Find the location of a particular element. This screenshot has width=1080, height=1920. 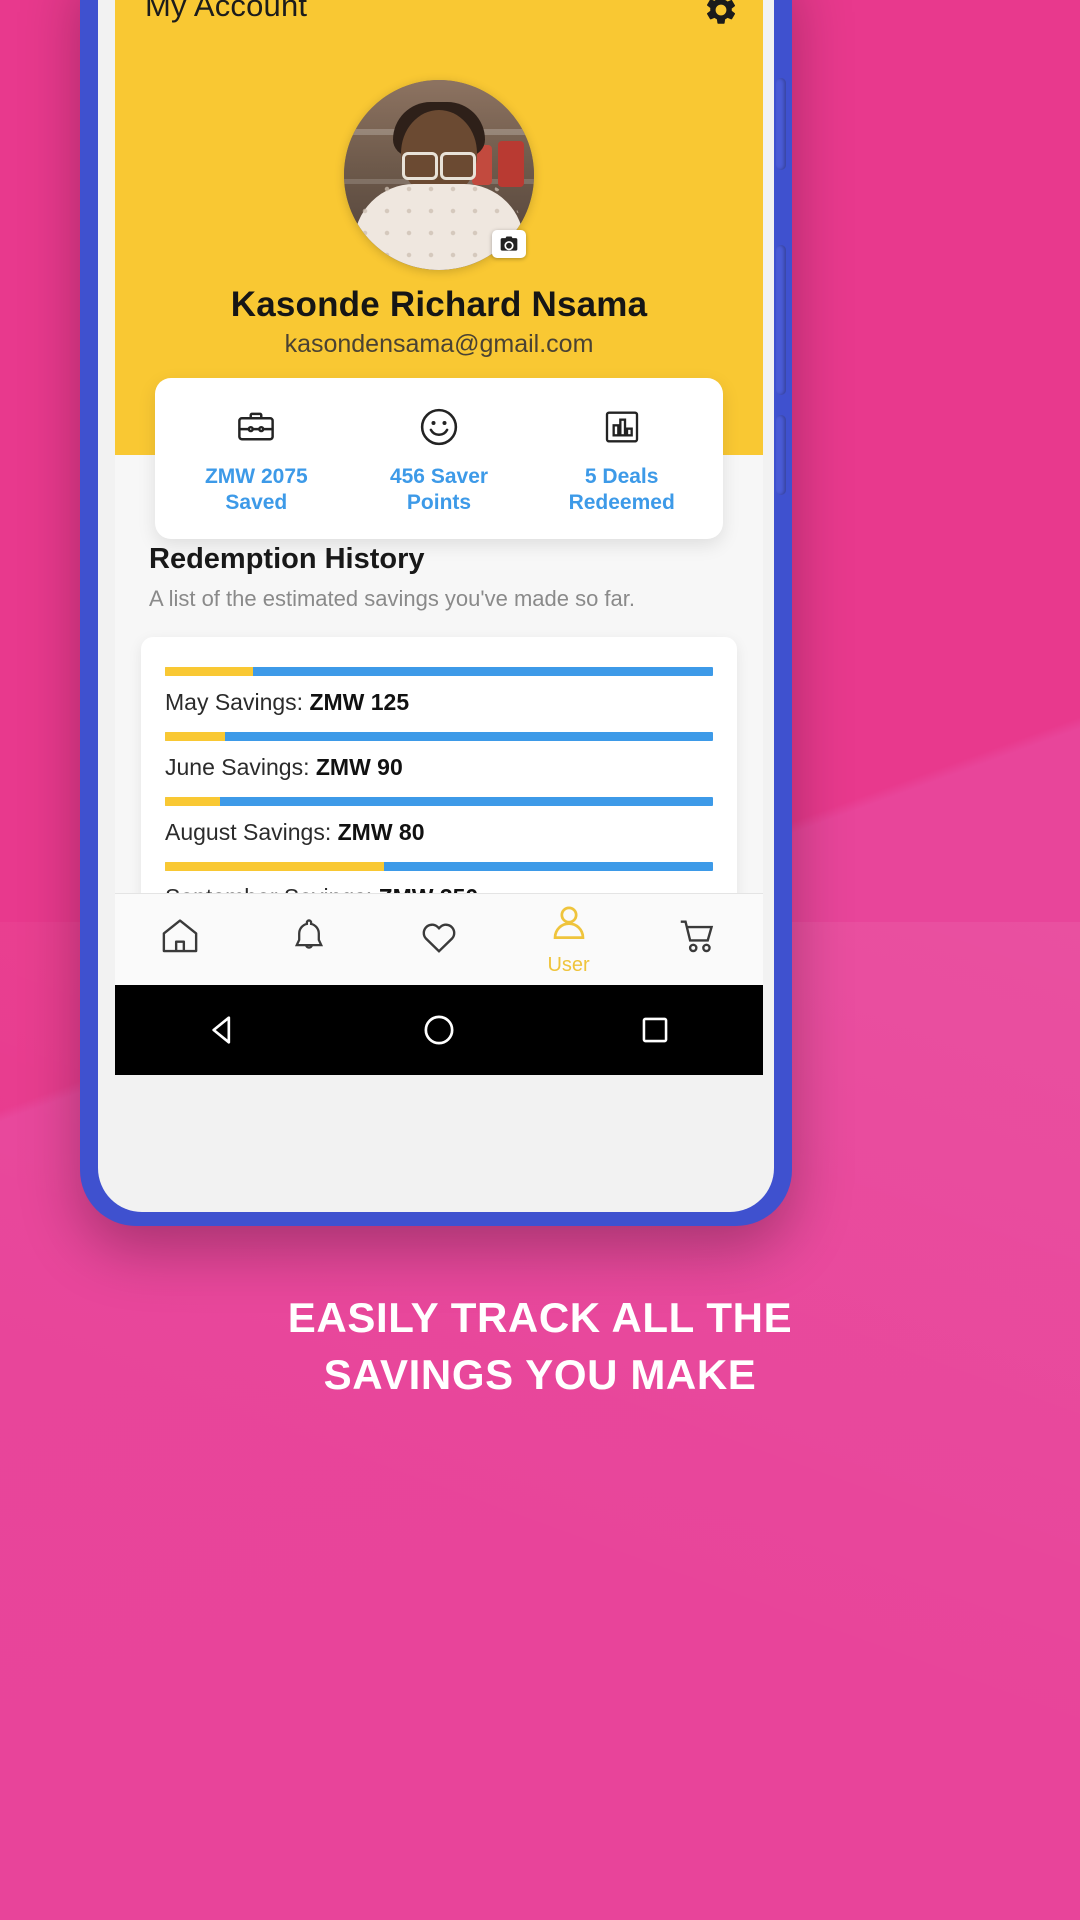

page-title: My Account is located at coordinates (226, 11).